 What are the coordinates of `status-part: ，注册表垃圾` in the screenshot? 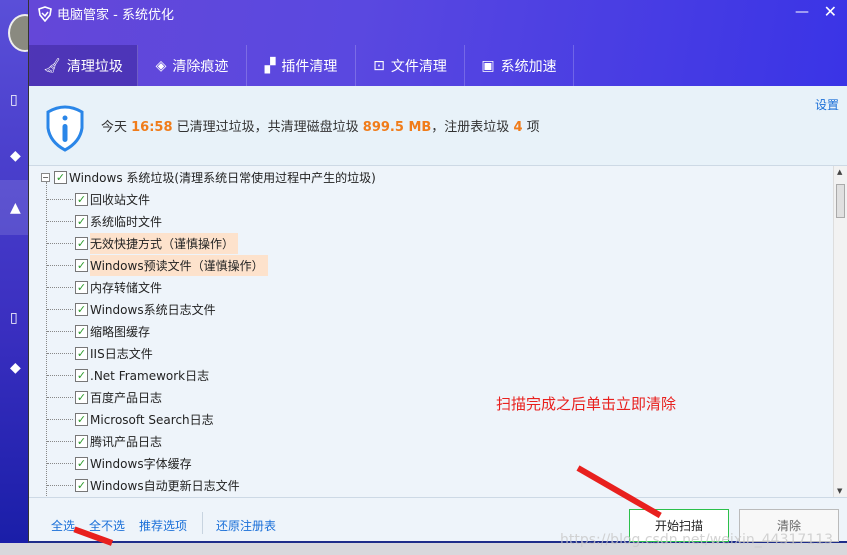 It's located at (472, 127).